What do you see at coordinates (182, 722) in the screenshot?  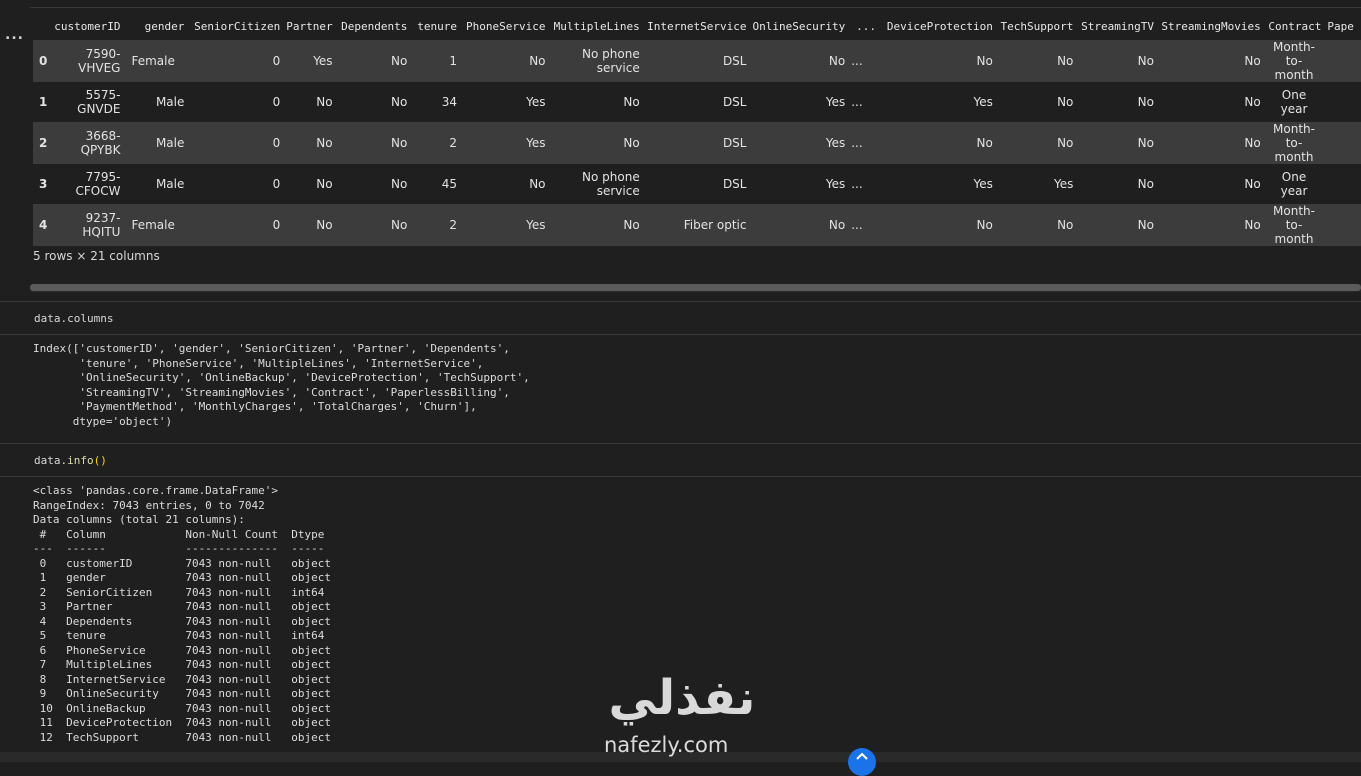 I see `output-line: 11 DeviceProtection 7043 non-null object` at bounding box center [182, 722].